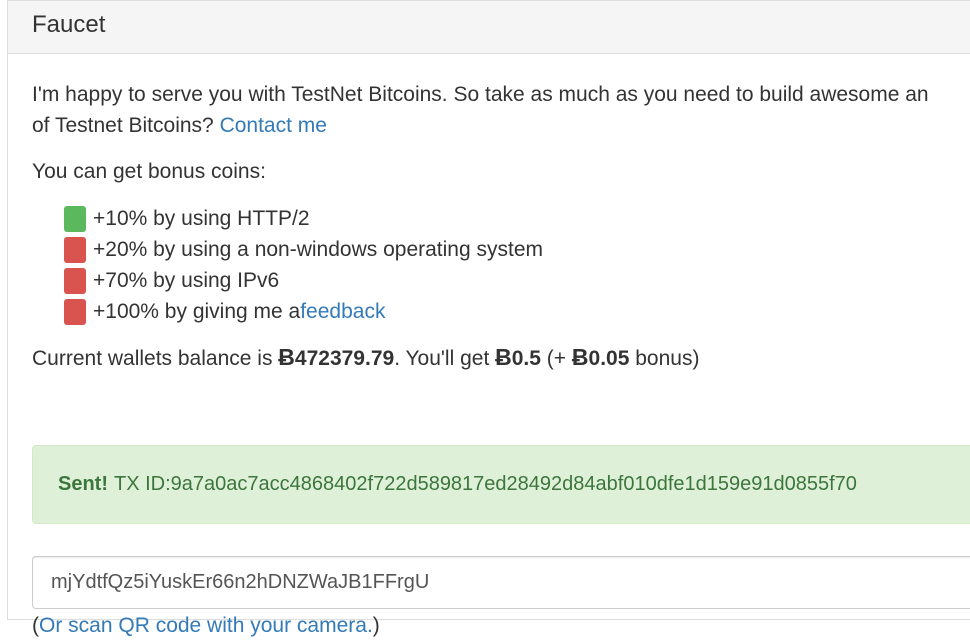  What do you see at coordinates (501, 125) in the screenshot?
I see `intro-line-2: of Testnet Bitcoins? Contact me` at bounding box center [501, 125].